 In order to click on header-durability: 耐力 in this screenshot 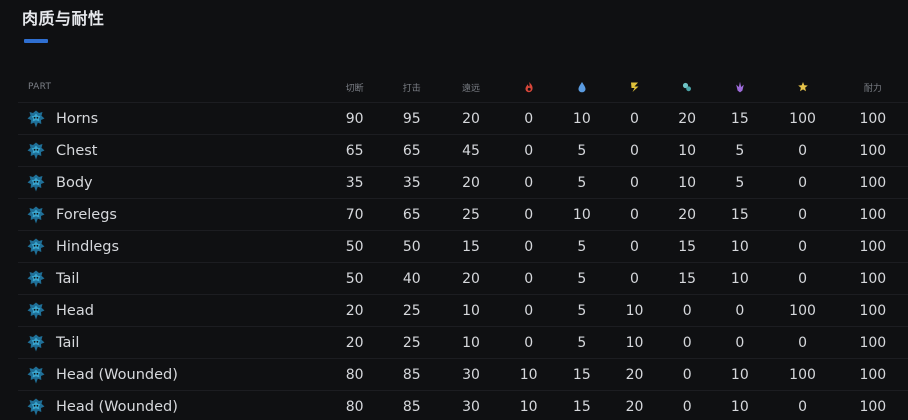, I will do `click(873, 87)`.